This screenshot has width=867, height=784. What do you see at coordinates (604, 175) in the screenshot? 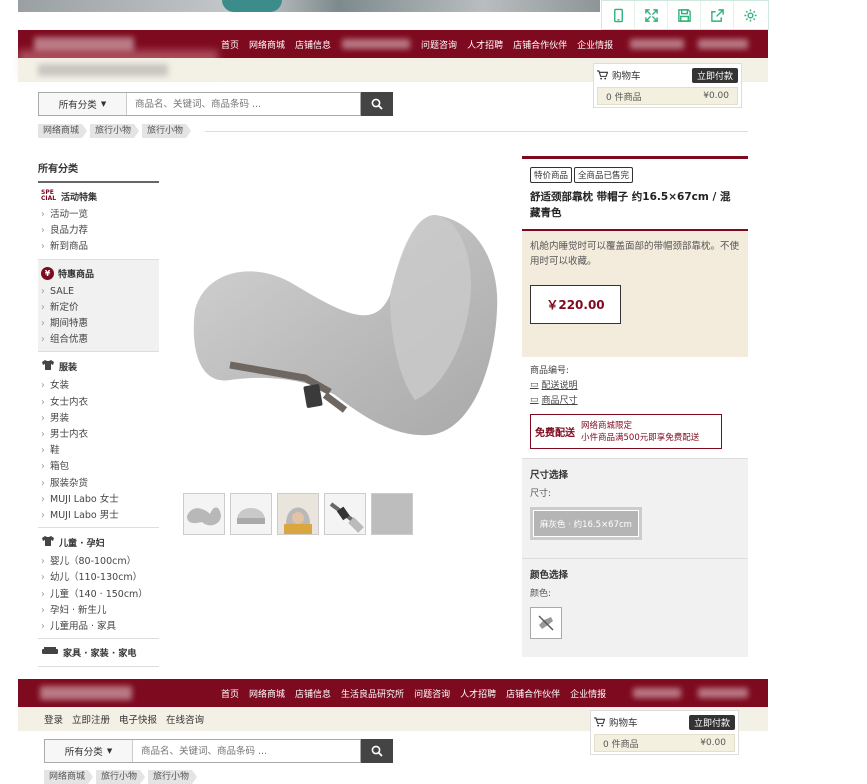
I see `product-tag: 全商品已售完` at bounding box center [604, 175].